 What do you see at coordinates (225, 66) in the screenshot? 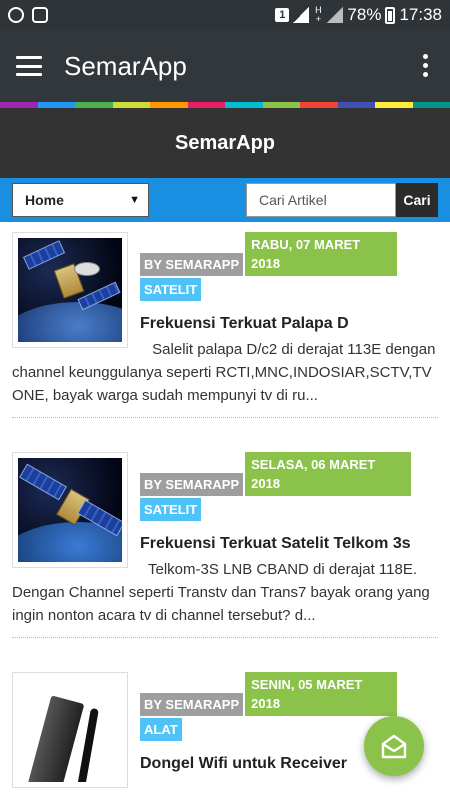
I see `app-bar: SemarApp` at bounding box center [225, 66].